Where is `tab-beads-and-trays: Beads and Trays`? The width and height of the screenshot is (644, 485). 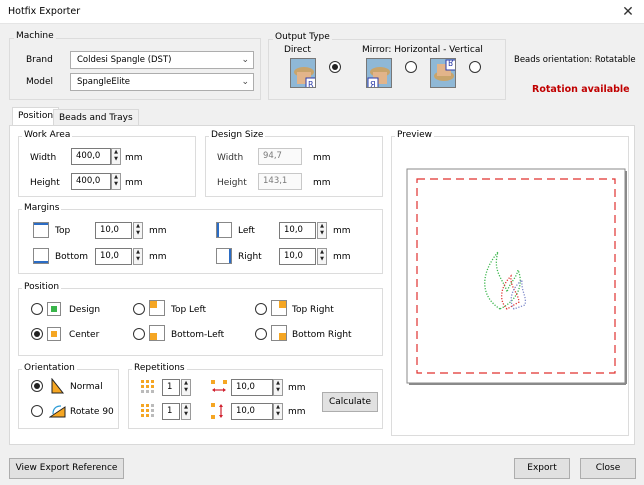
tab-beads-and-trays: Beads and Trays is located at coordinates (96, 117).